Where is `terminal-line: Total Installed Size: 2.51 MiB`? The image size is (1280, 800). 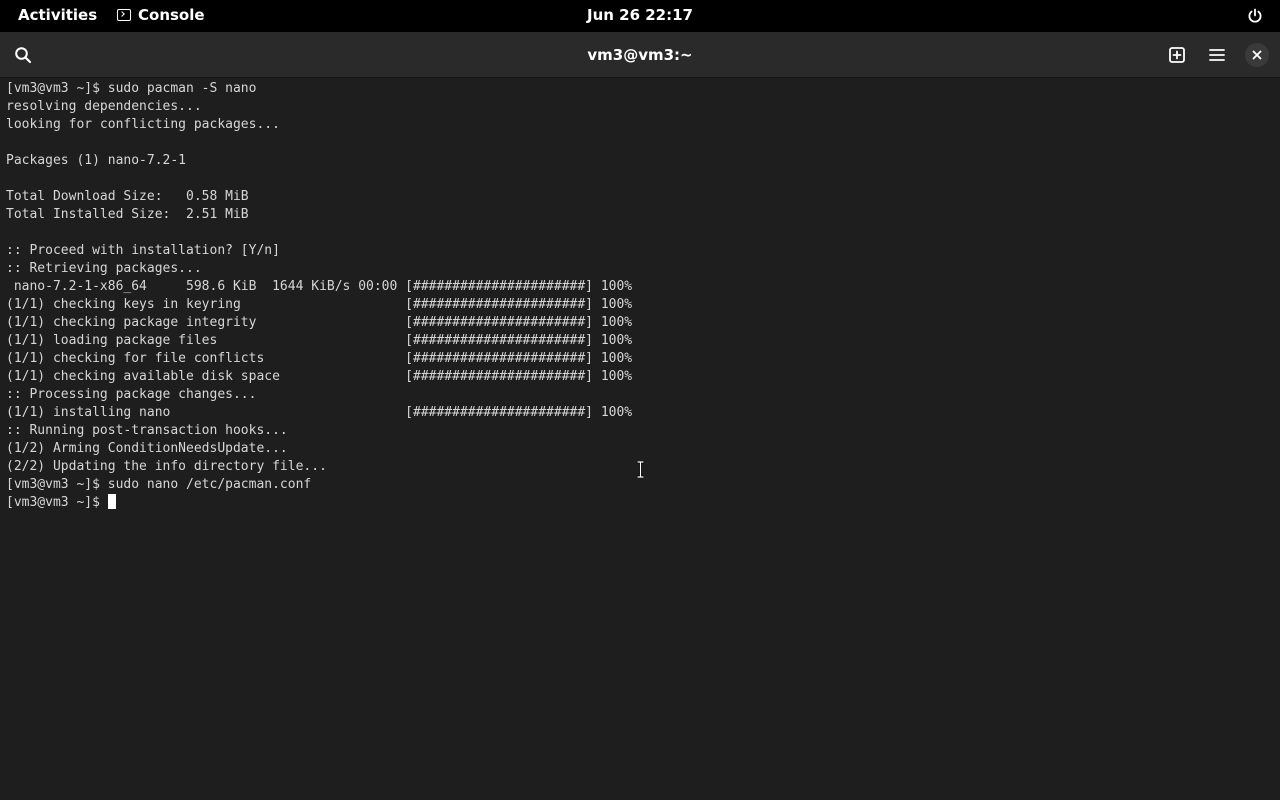 terminal-line: Total Installed Size: 2.51 MiB is located at coordinates (127, 214).